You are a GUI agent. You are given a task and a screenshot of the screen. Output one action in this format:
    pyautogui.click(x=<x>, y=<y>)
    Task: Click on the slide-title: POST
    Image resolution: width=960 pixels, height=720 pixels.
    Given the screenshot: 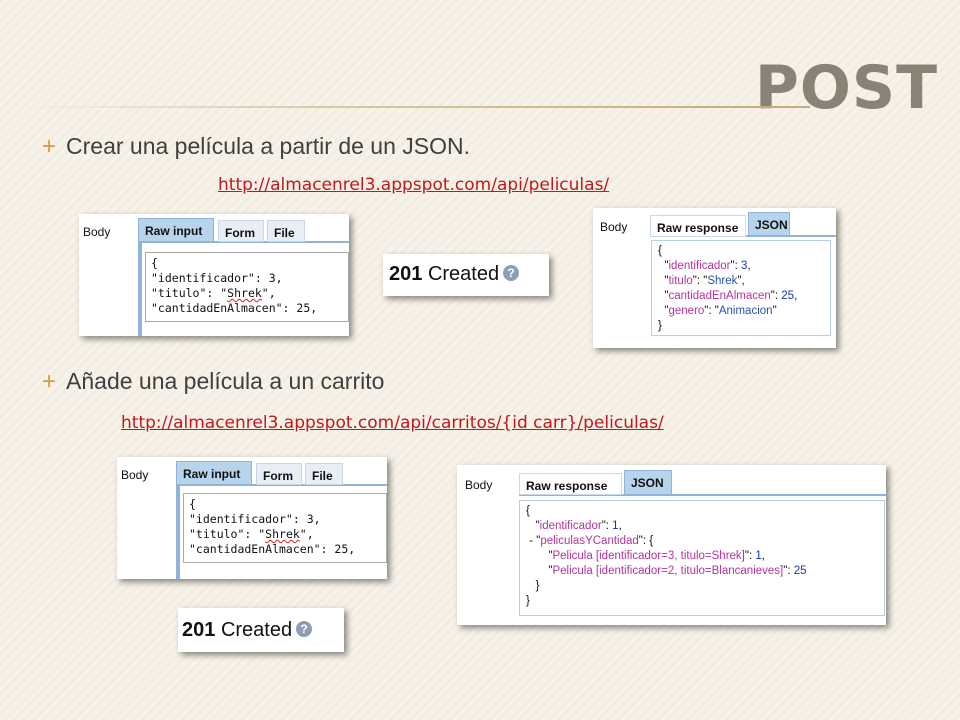 What is the action you would take?
    pyautogui.click(x=846, y=88)
    